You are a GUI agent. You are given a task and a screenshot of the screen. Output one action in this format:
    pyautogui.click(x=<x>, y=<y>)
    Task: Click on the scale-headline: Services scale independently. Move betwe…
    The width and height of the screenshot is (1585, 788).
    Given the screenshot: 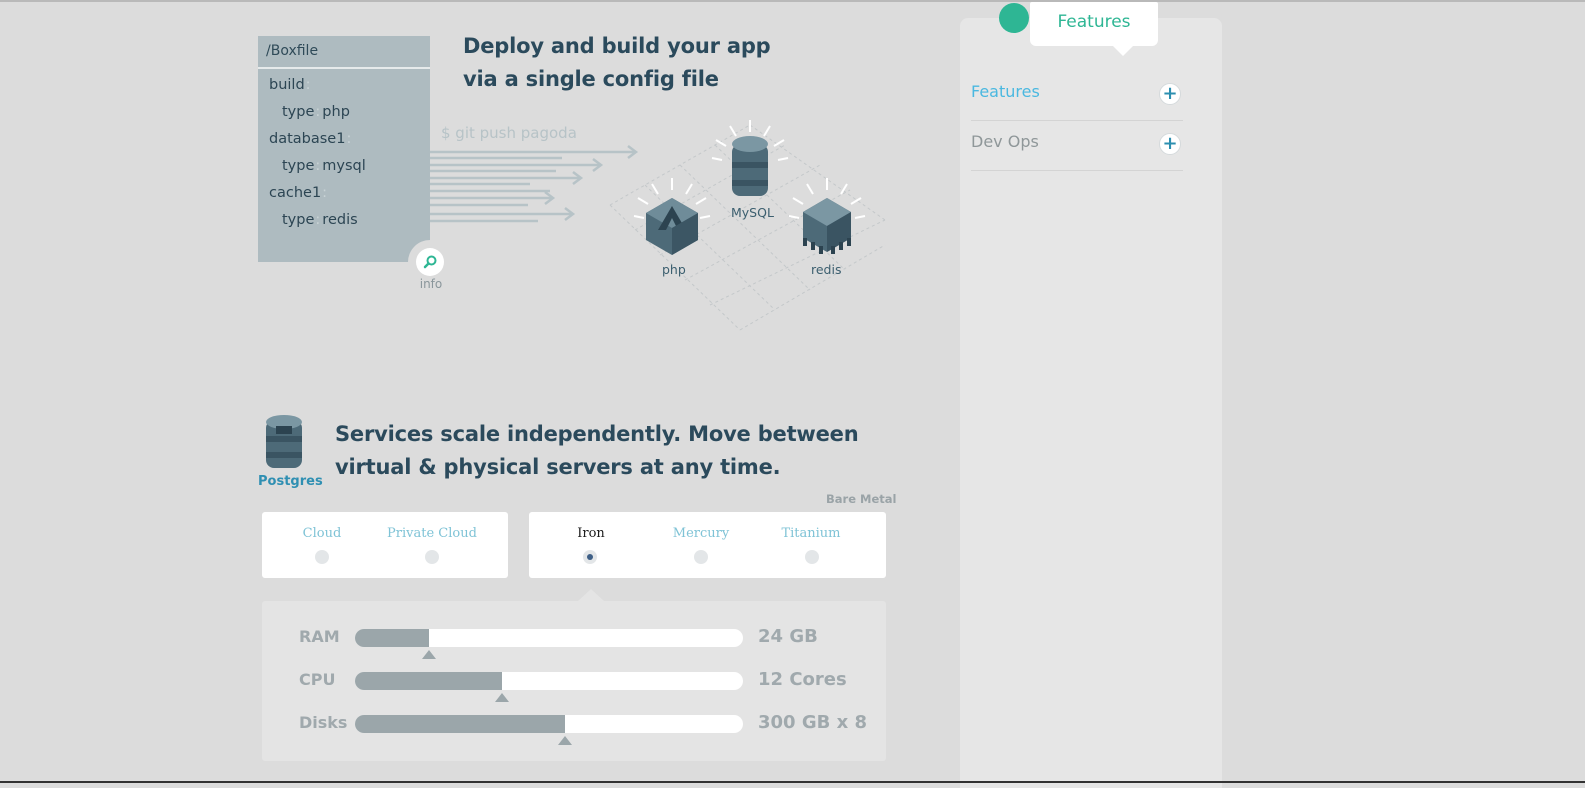 What is the action you would take?
    pyautogui.click(x=615, y=451)
    